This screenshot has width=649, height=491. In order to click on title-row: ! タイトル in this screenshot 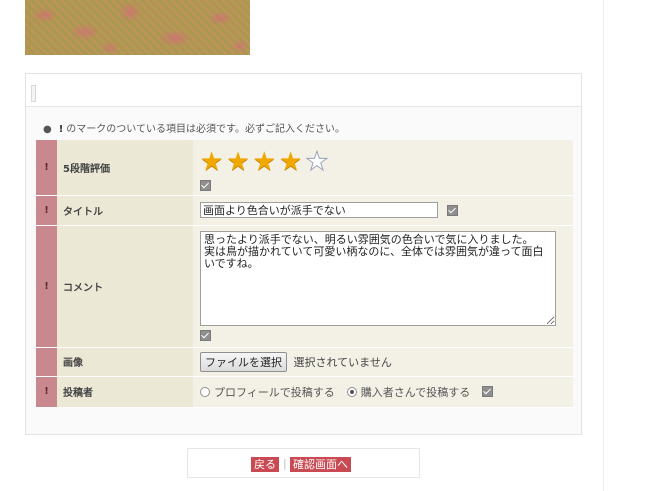, I will do `click(304, 210)`.